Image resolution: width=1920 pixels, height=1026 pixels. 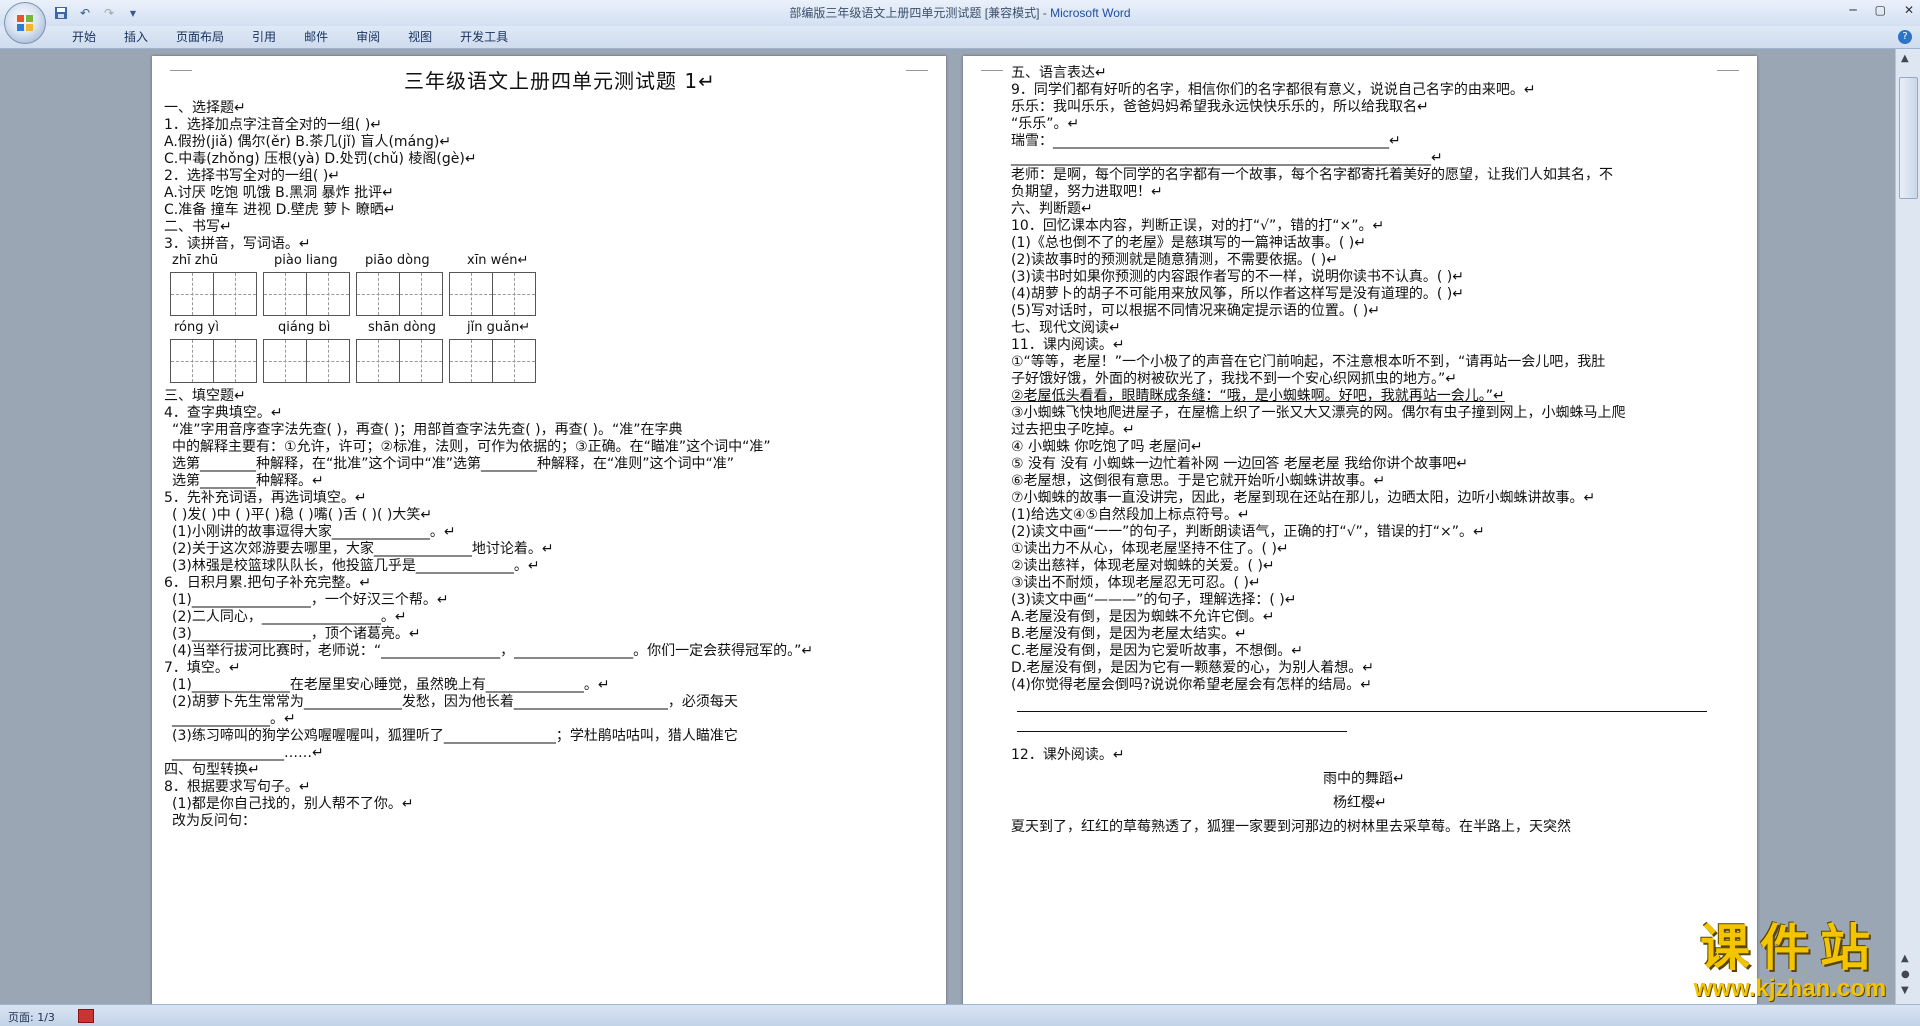 What do you see at coordinates (1073, 430) in the screenshot?
I see `doc-line: 过去把虫子吃掉。↵` at bounding box center [1073, 430].